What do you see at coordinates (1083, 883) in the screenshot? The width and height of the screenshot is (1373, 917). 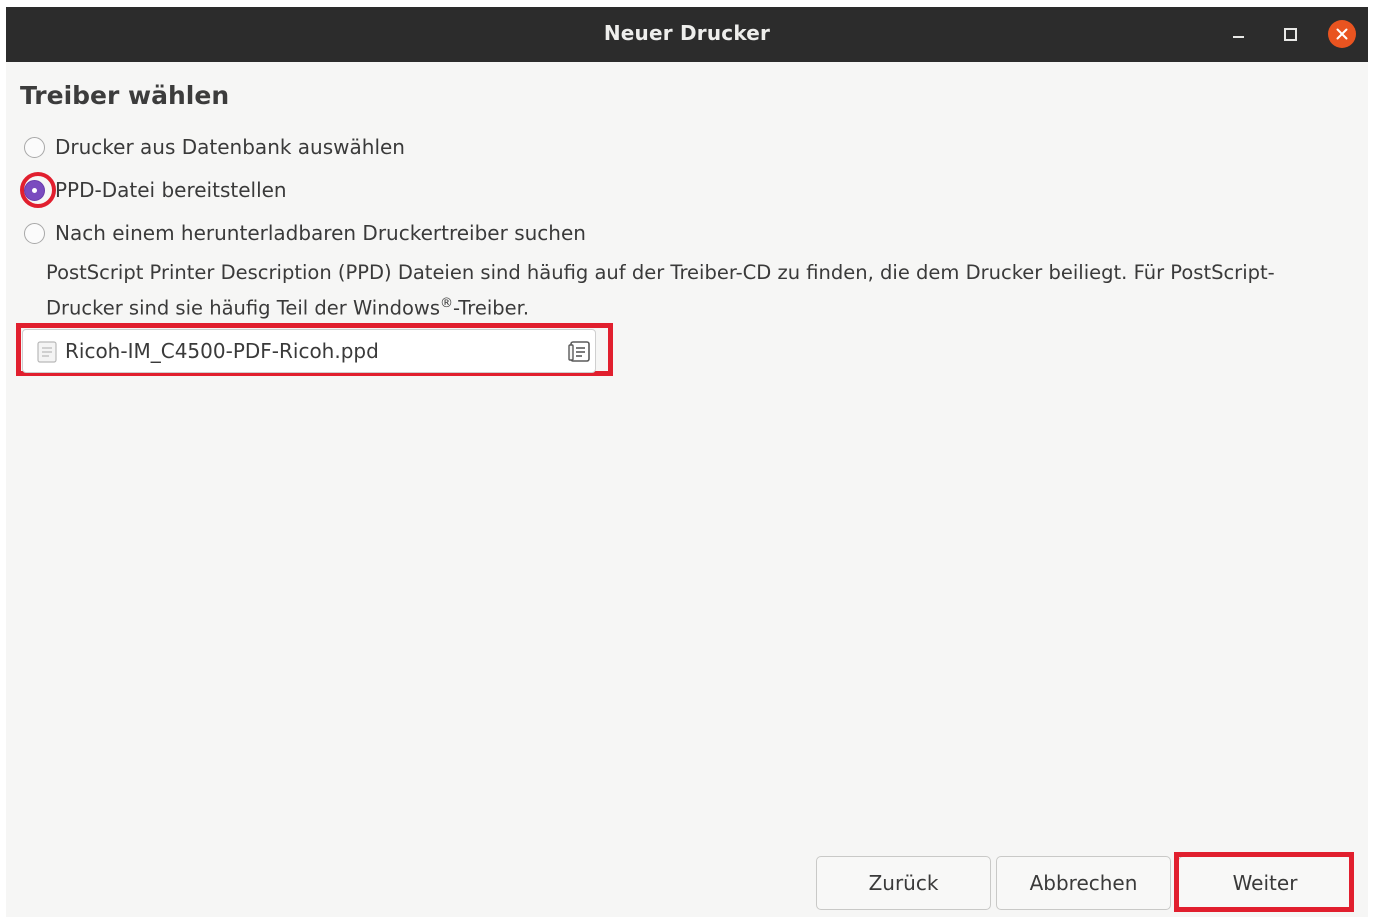 I see `cancel-button: Abbrechen` at bounding box center [1083, 883].